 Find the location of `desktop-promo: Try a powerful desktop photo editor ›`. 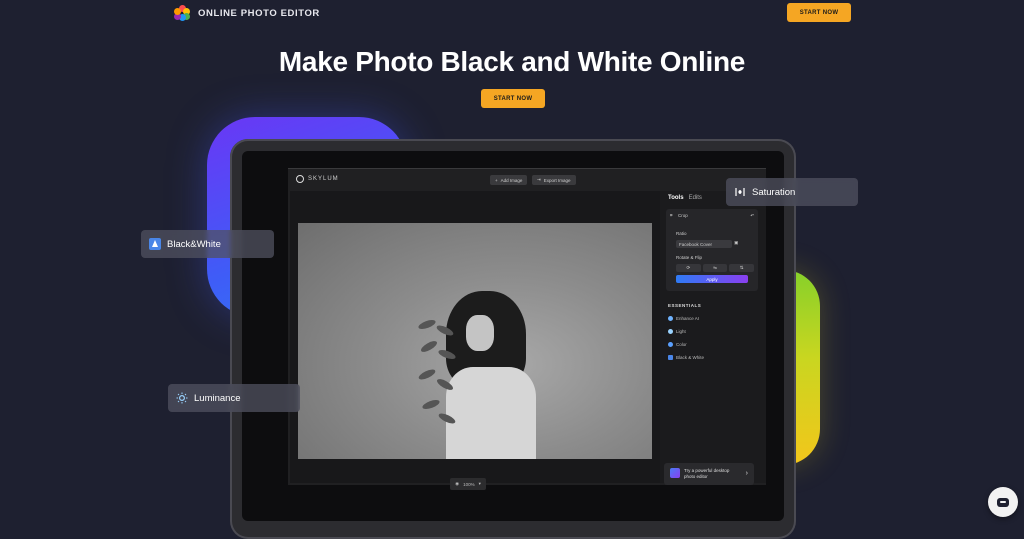

desktop-promo: Try a powerful desktop photo editor › is located at coordinates (709, 474).